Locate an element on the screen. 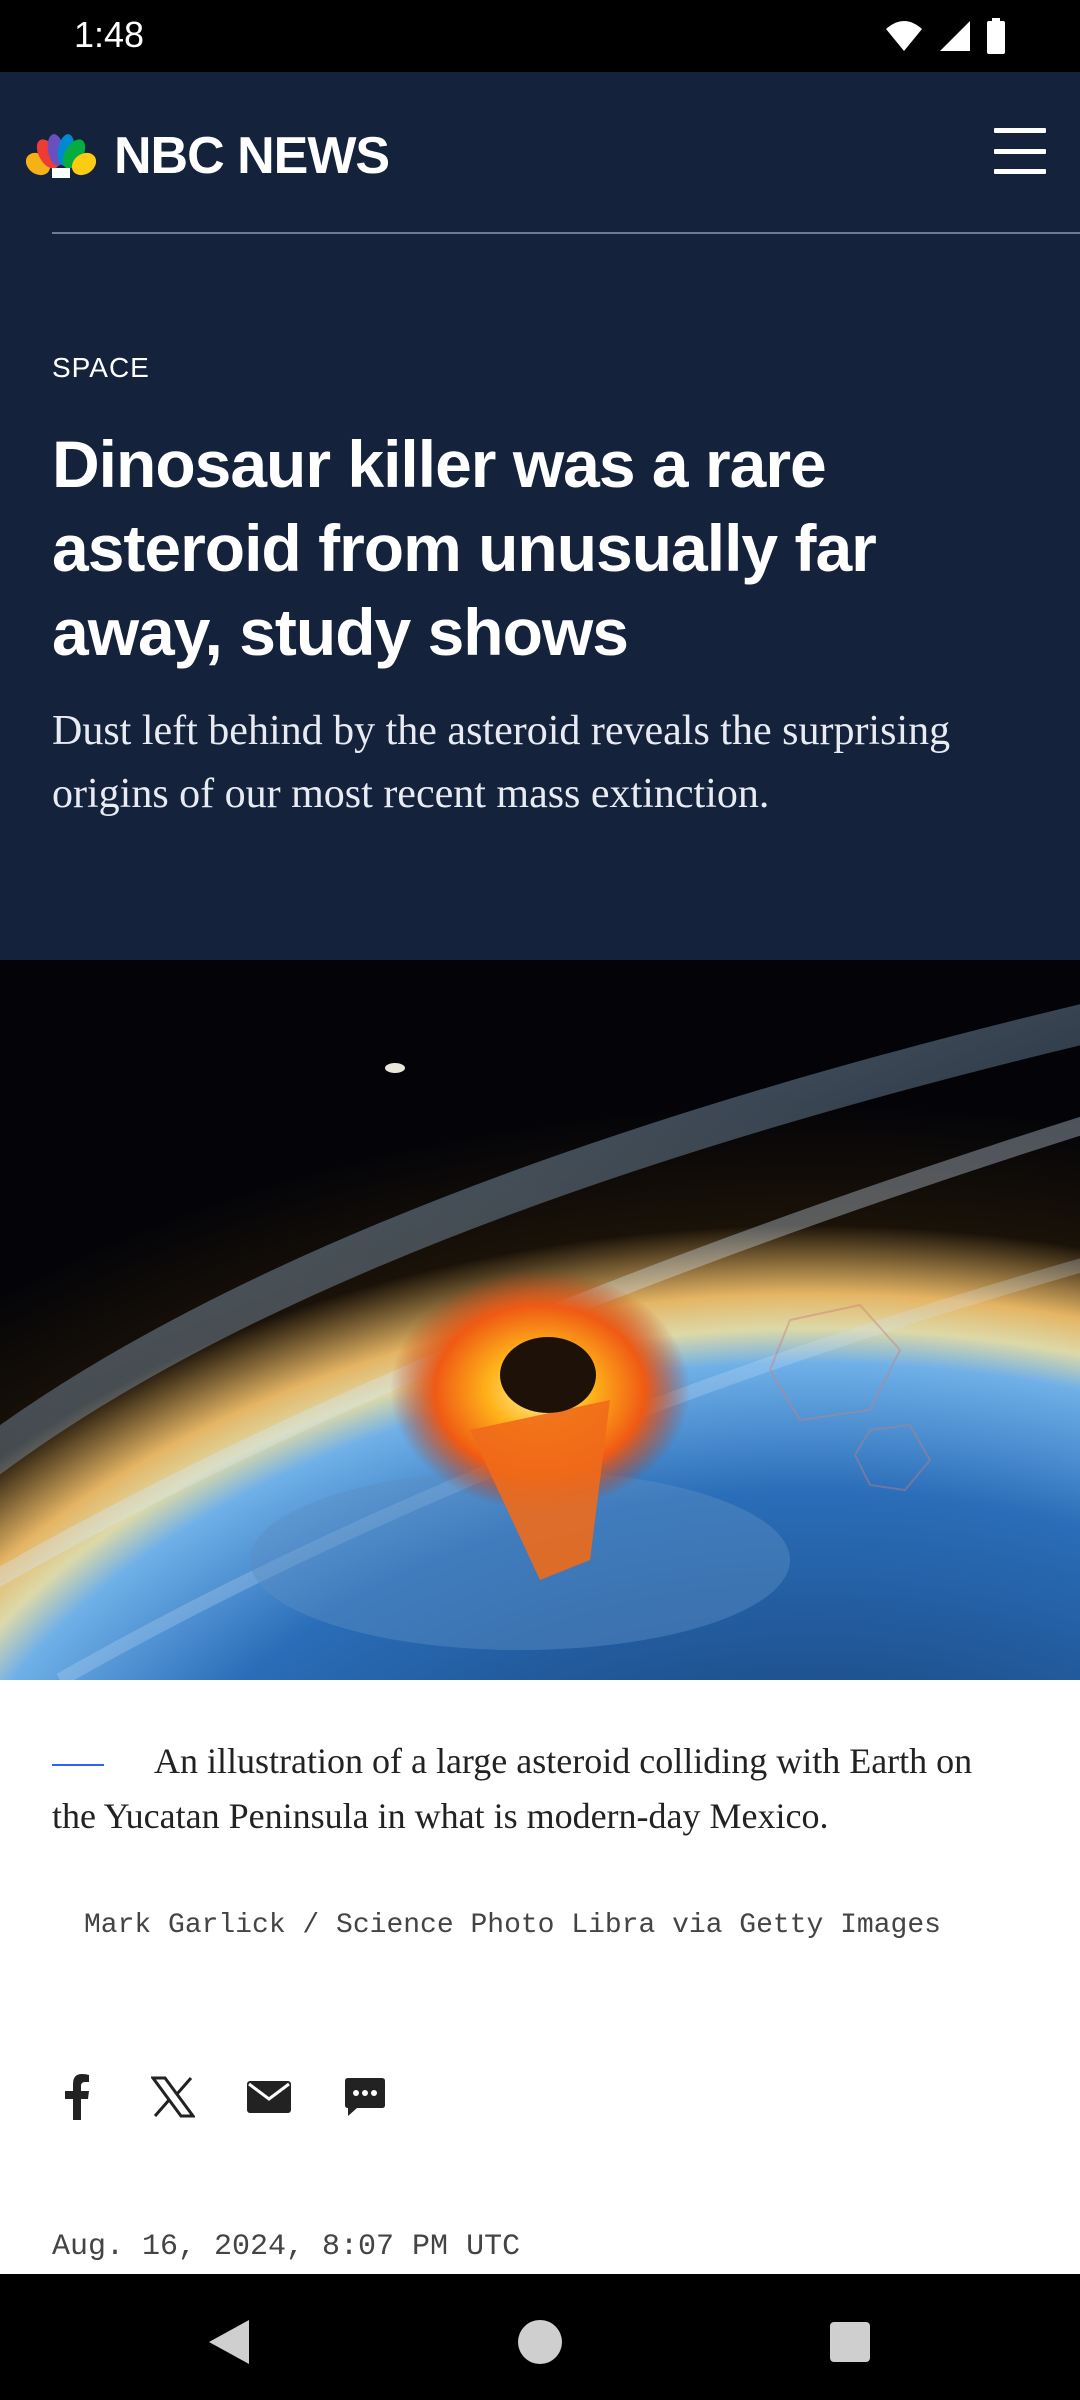  share-email-button is located at coordinates (269, 2097).